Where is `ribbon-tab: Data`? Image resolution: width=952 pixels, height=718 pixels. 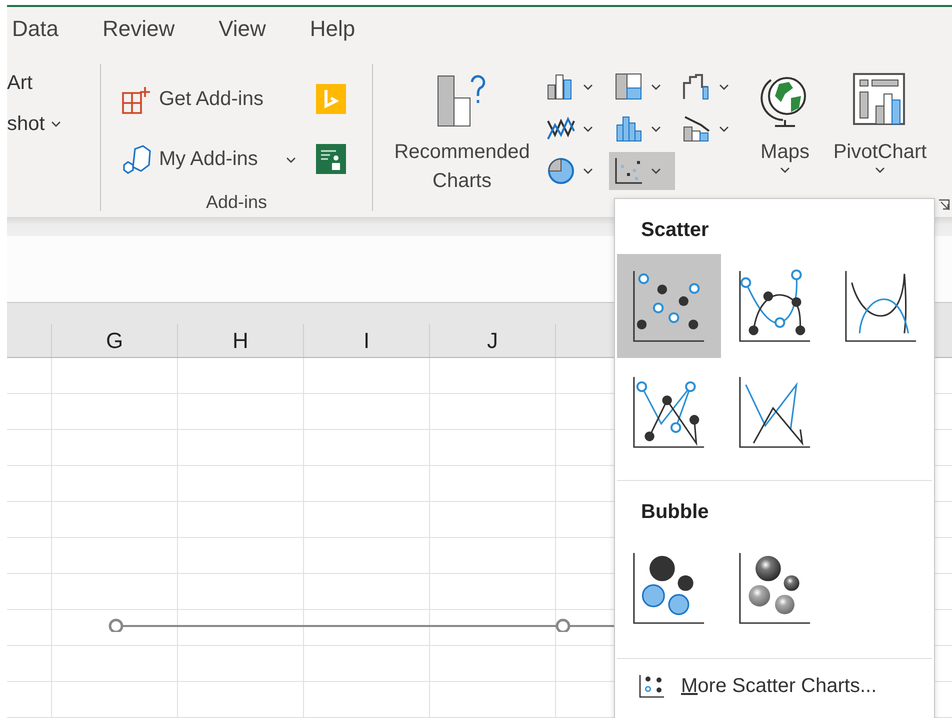
ribbon-tab: Data is located at coordinates (43, 30).